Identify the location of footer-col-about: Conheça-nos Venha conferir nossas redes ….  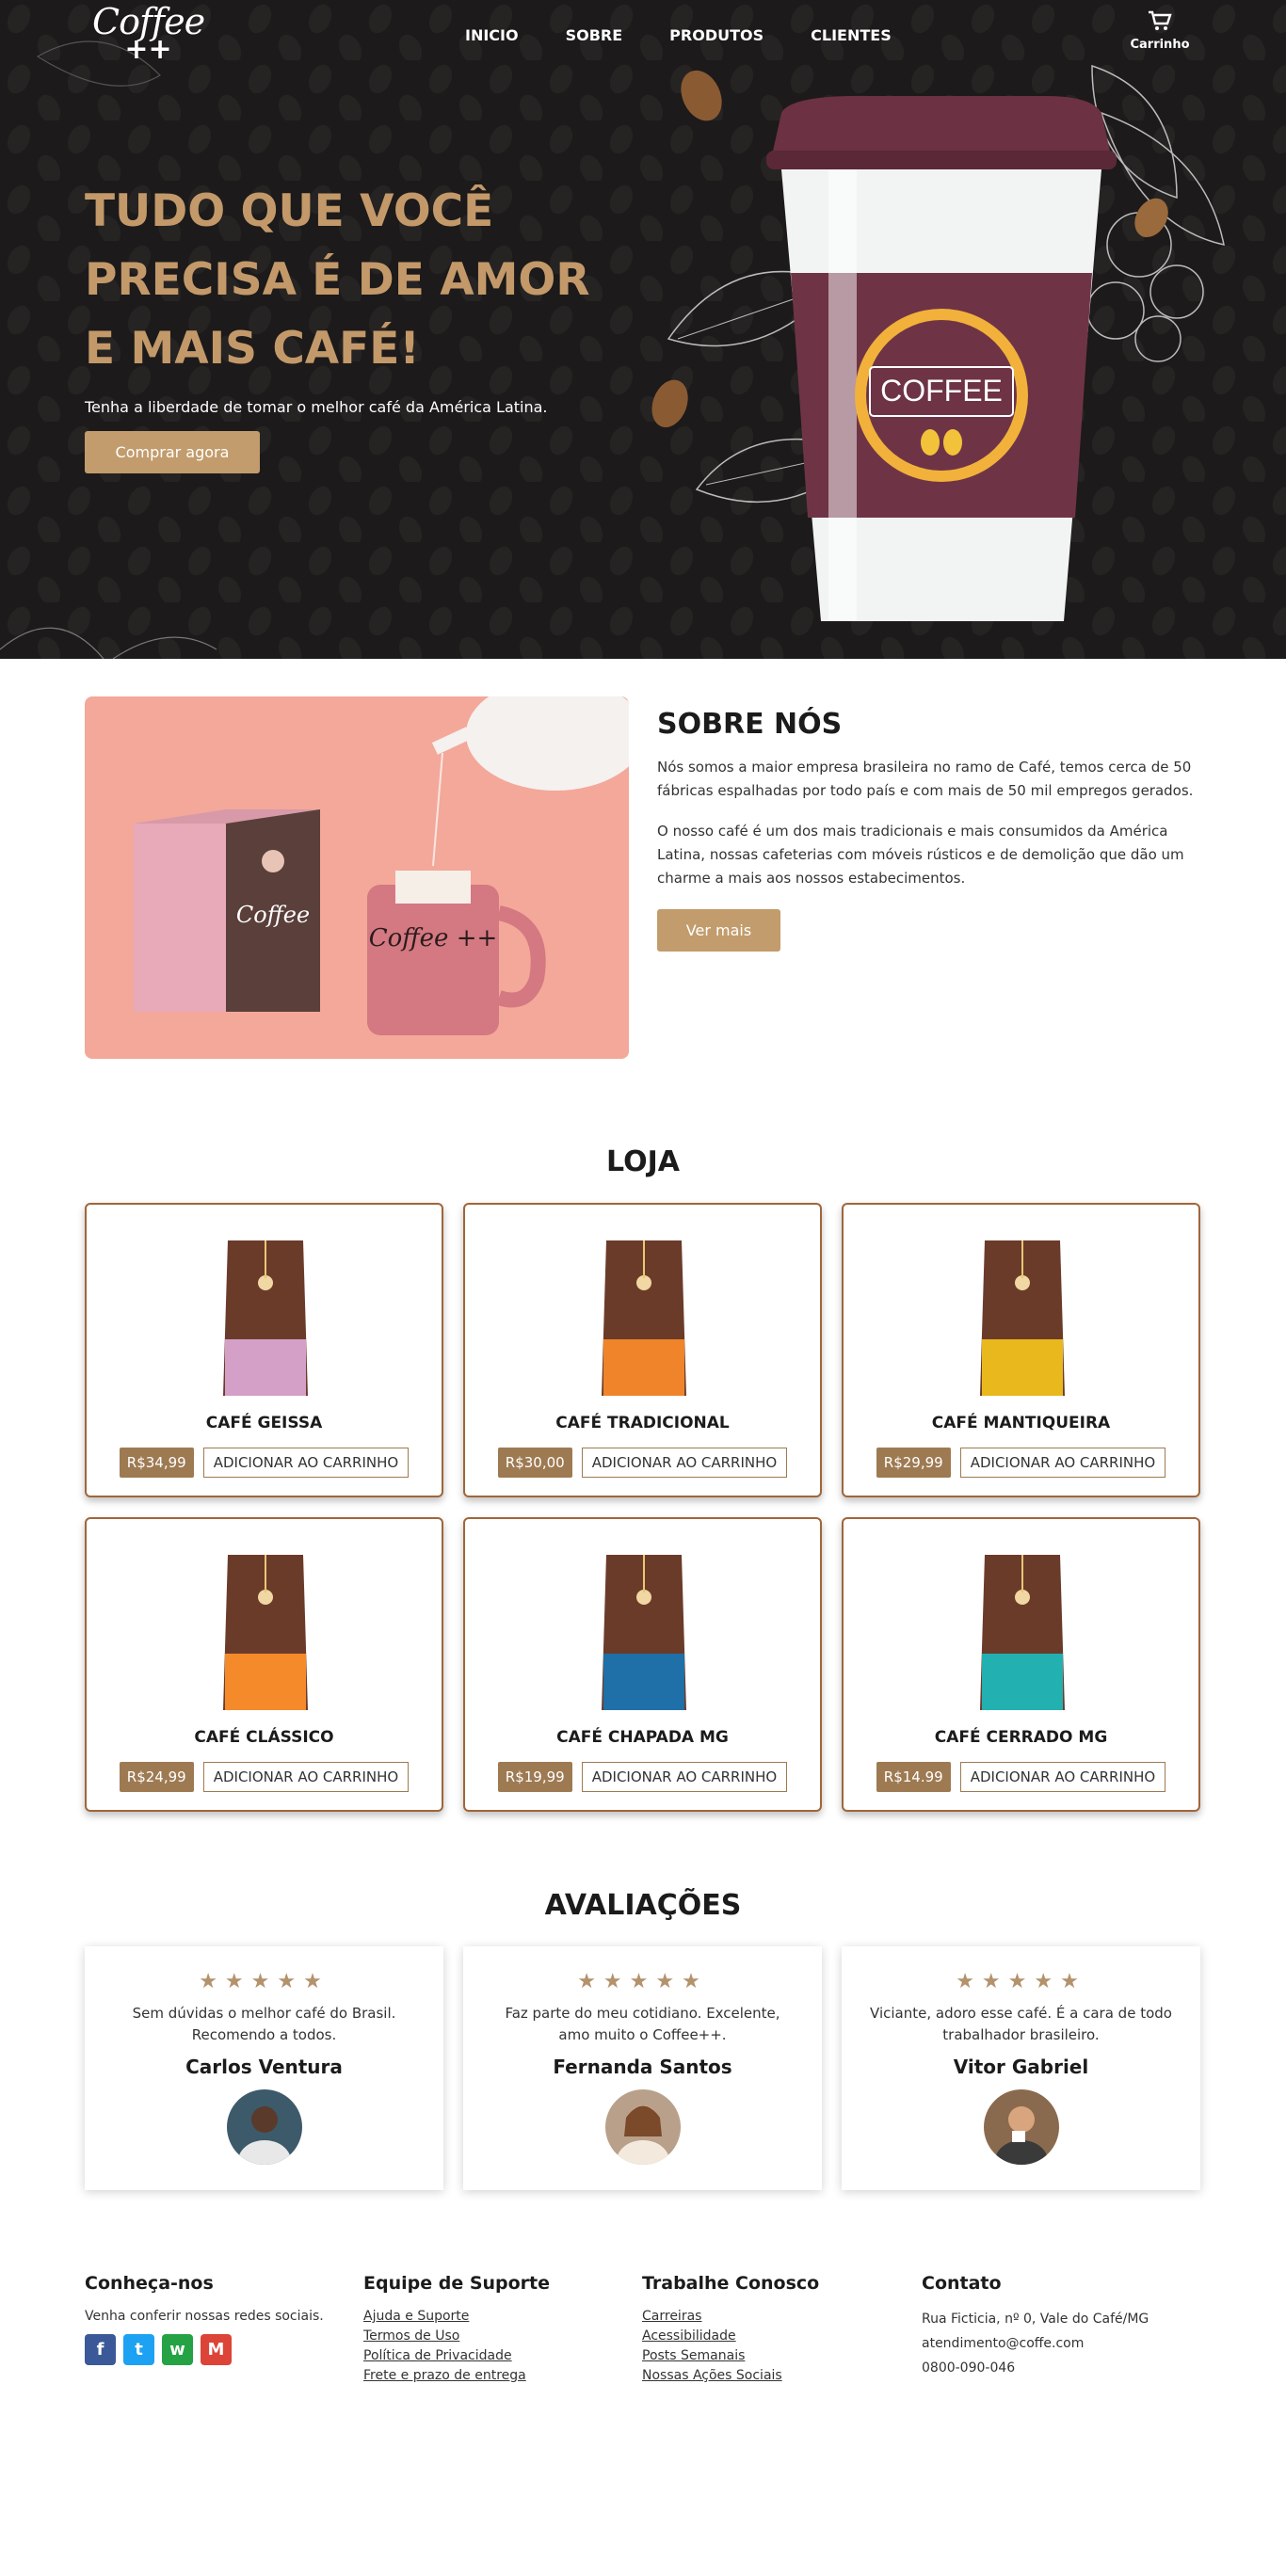
(221, 2319).